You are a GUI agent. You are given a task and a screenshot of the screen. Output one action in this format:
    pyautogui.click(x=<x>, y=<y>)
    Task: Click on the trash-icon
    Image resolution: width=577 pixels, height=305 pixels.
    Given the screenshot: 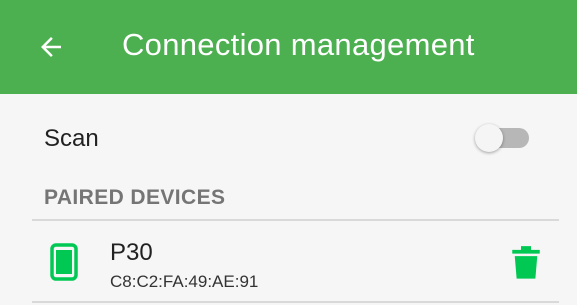 What is the action you would take?
    pyautogui.click(x=526, y=263)
    